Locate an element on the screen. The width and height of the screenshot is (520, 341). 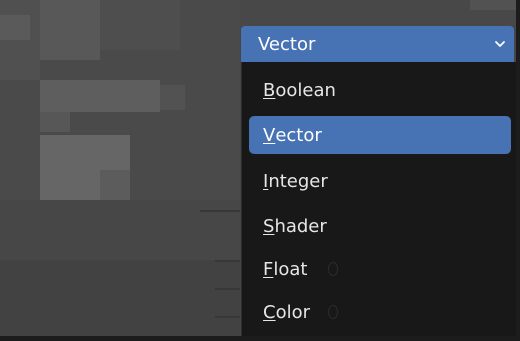
menu-item-label: loat is located at coordinates (290, 269).